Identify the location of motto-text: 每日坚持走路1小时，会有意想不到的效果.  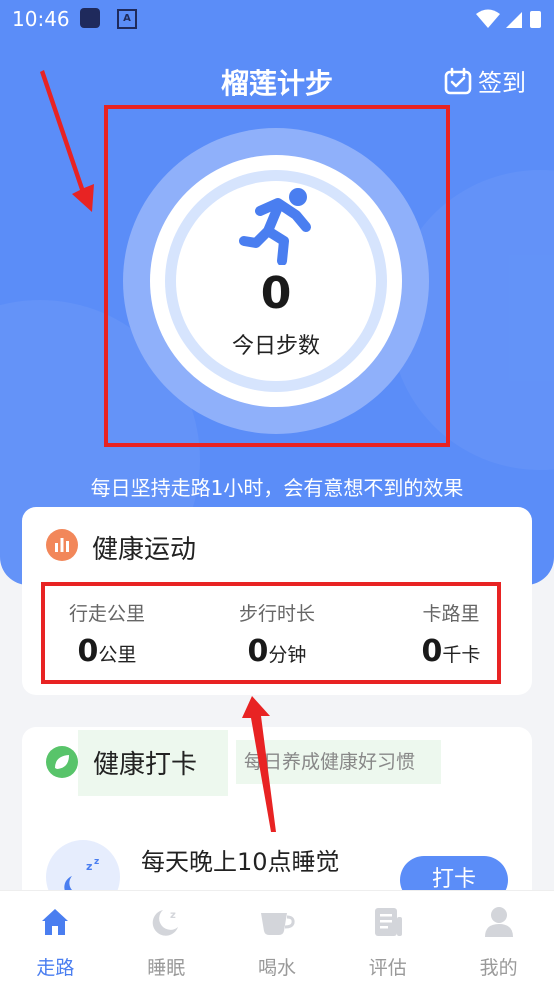
(277, 488).